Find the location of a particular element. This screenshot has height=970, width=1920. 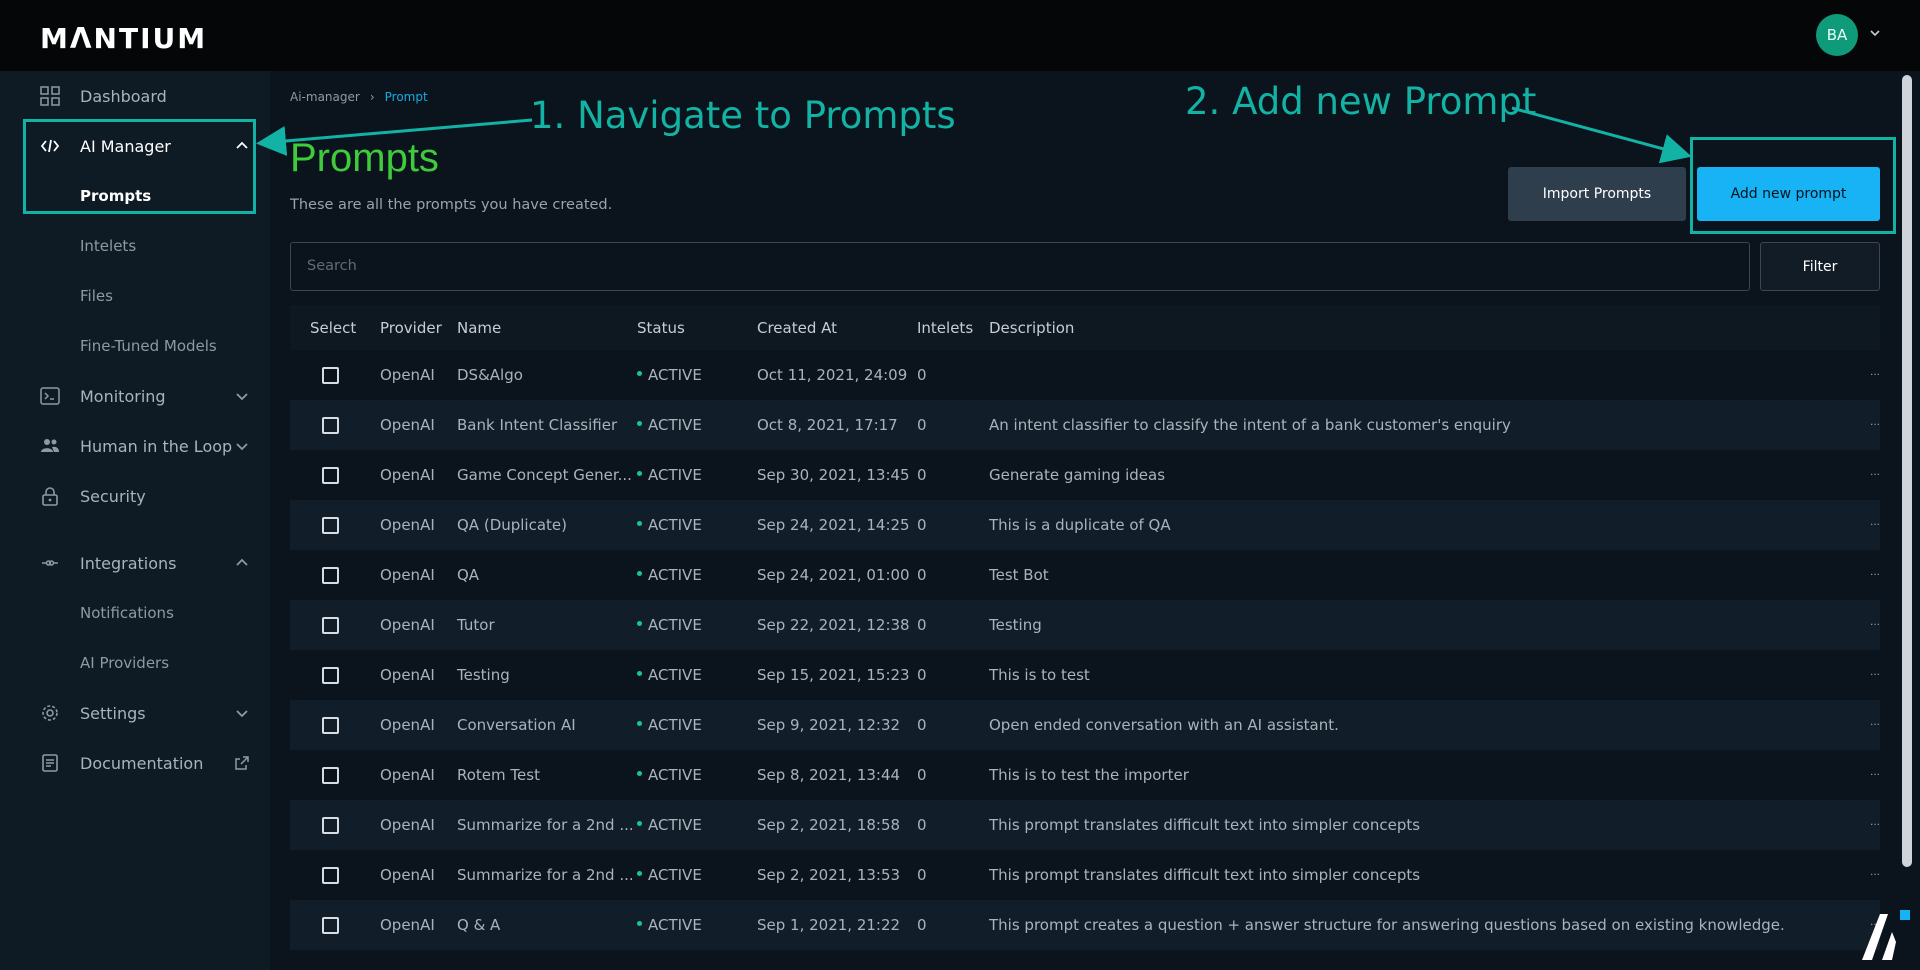

cell-name: Rotem Test is located at coordinates (498, 775).